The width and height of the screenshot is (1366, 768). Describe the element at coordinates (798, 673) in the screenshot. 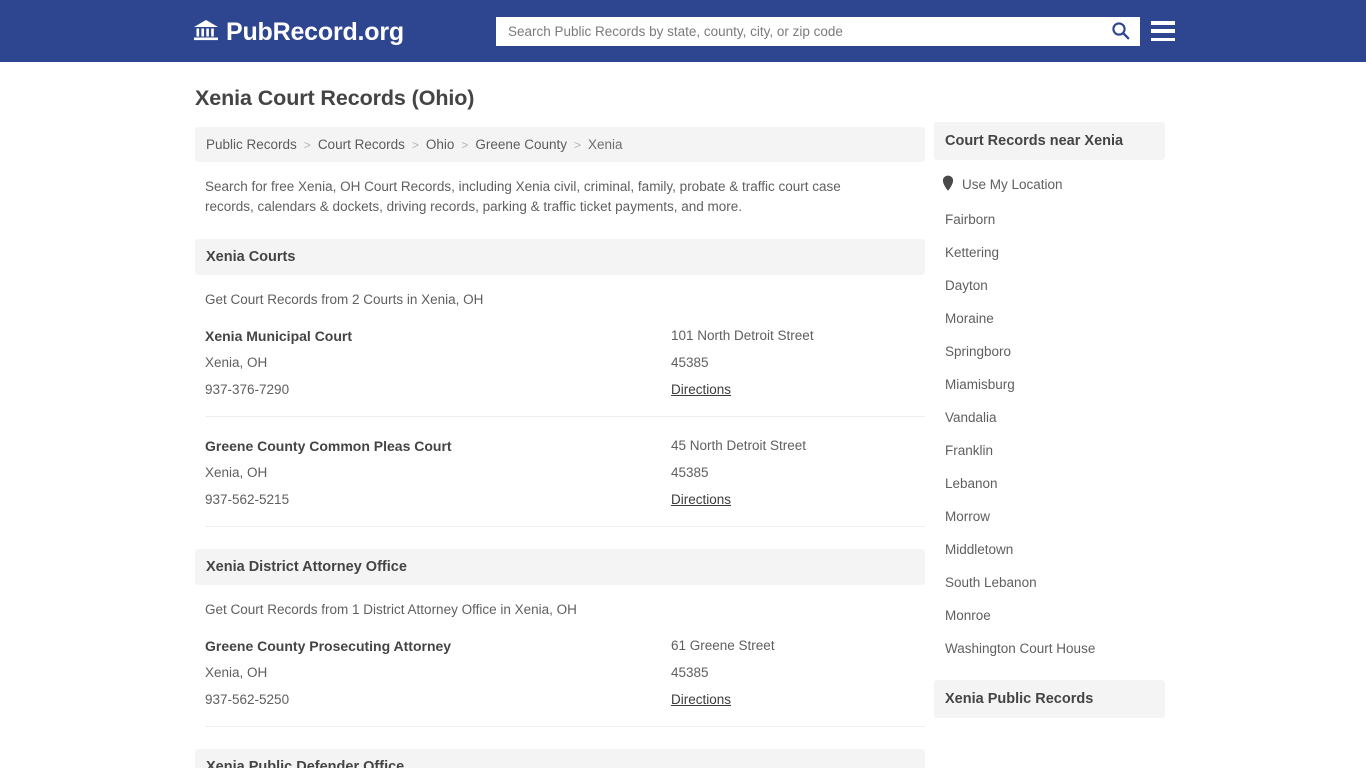

I see `court-entry-right: 61 Greene Street 45385 Directions` at that location.